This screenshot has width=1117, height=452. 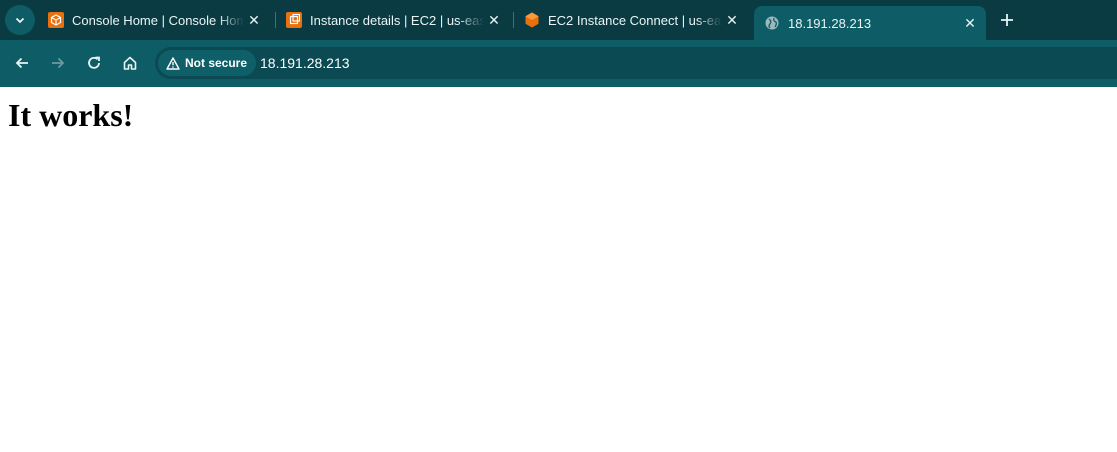 I want to click on back-button, so click(x=22, y=63).